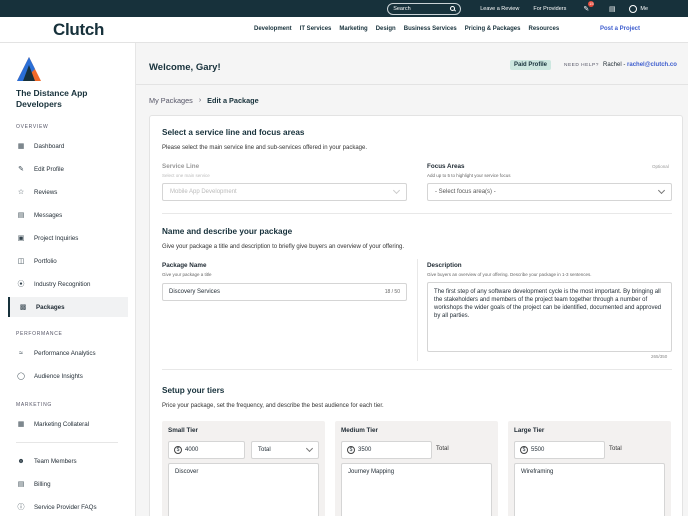  What do you see at coordinates (273, 29) in the screenshot?
I see `nav-link-development: Development` at bounding box center [273, 29].